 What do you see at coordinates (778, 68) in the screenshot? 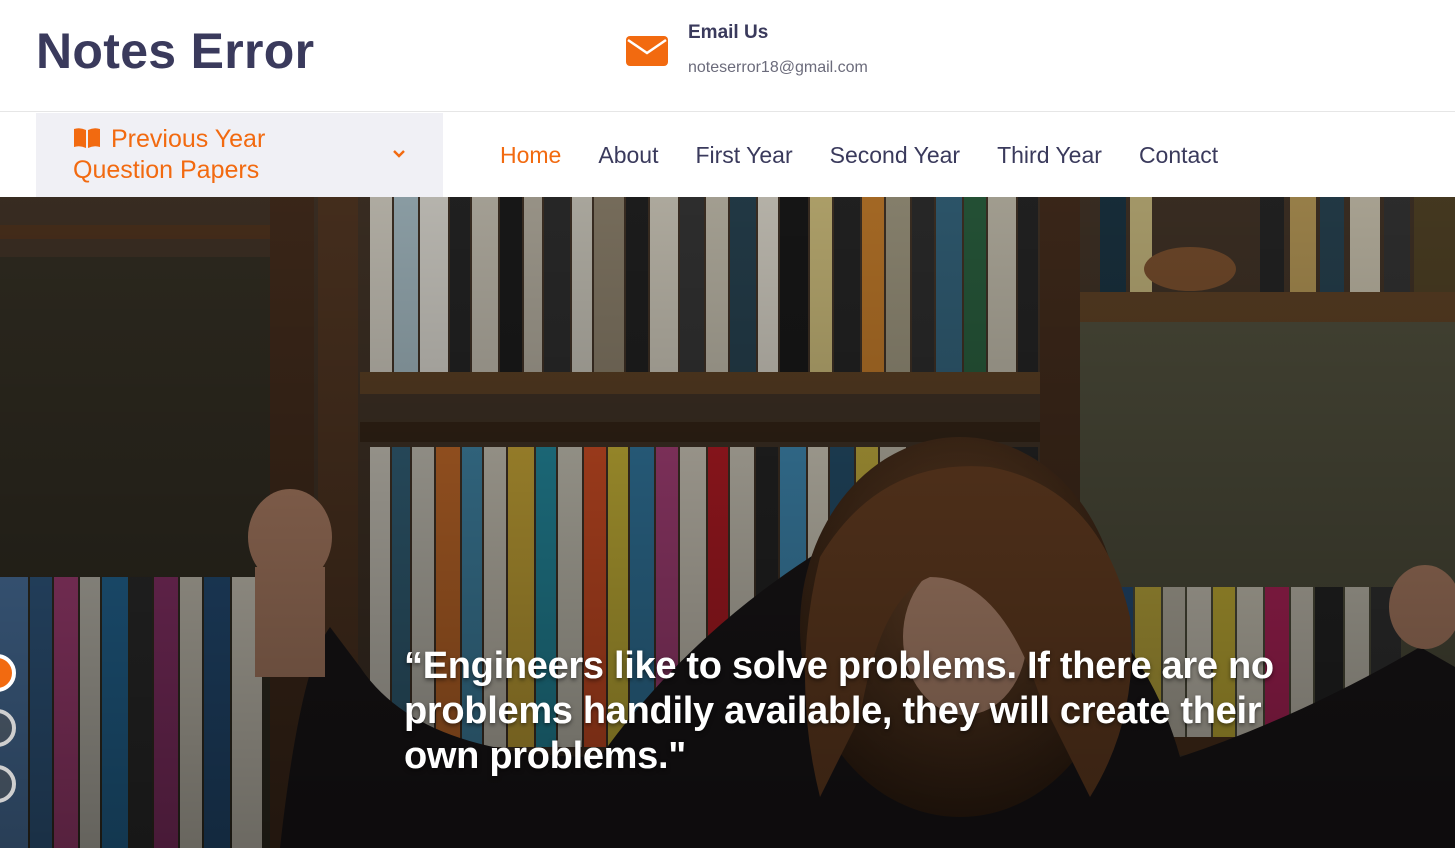
I see `contact-email-link: noteserror18@gmail.com` at bounding box center [778, 68].